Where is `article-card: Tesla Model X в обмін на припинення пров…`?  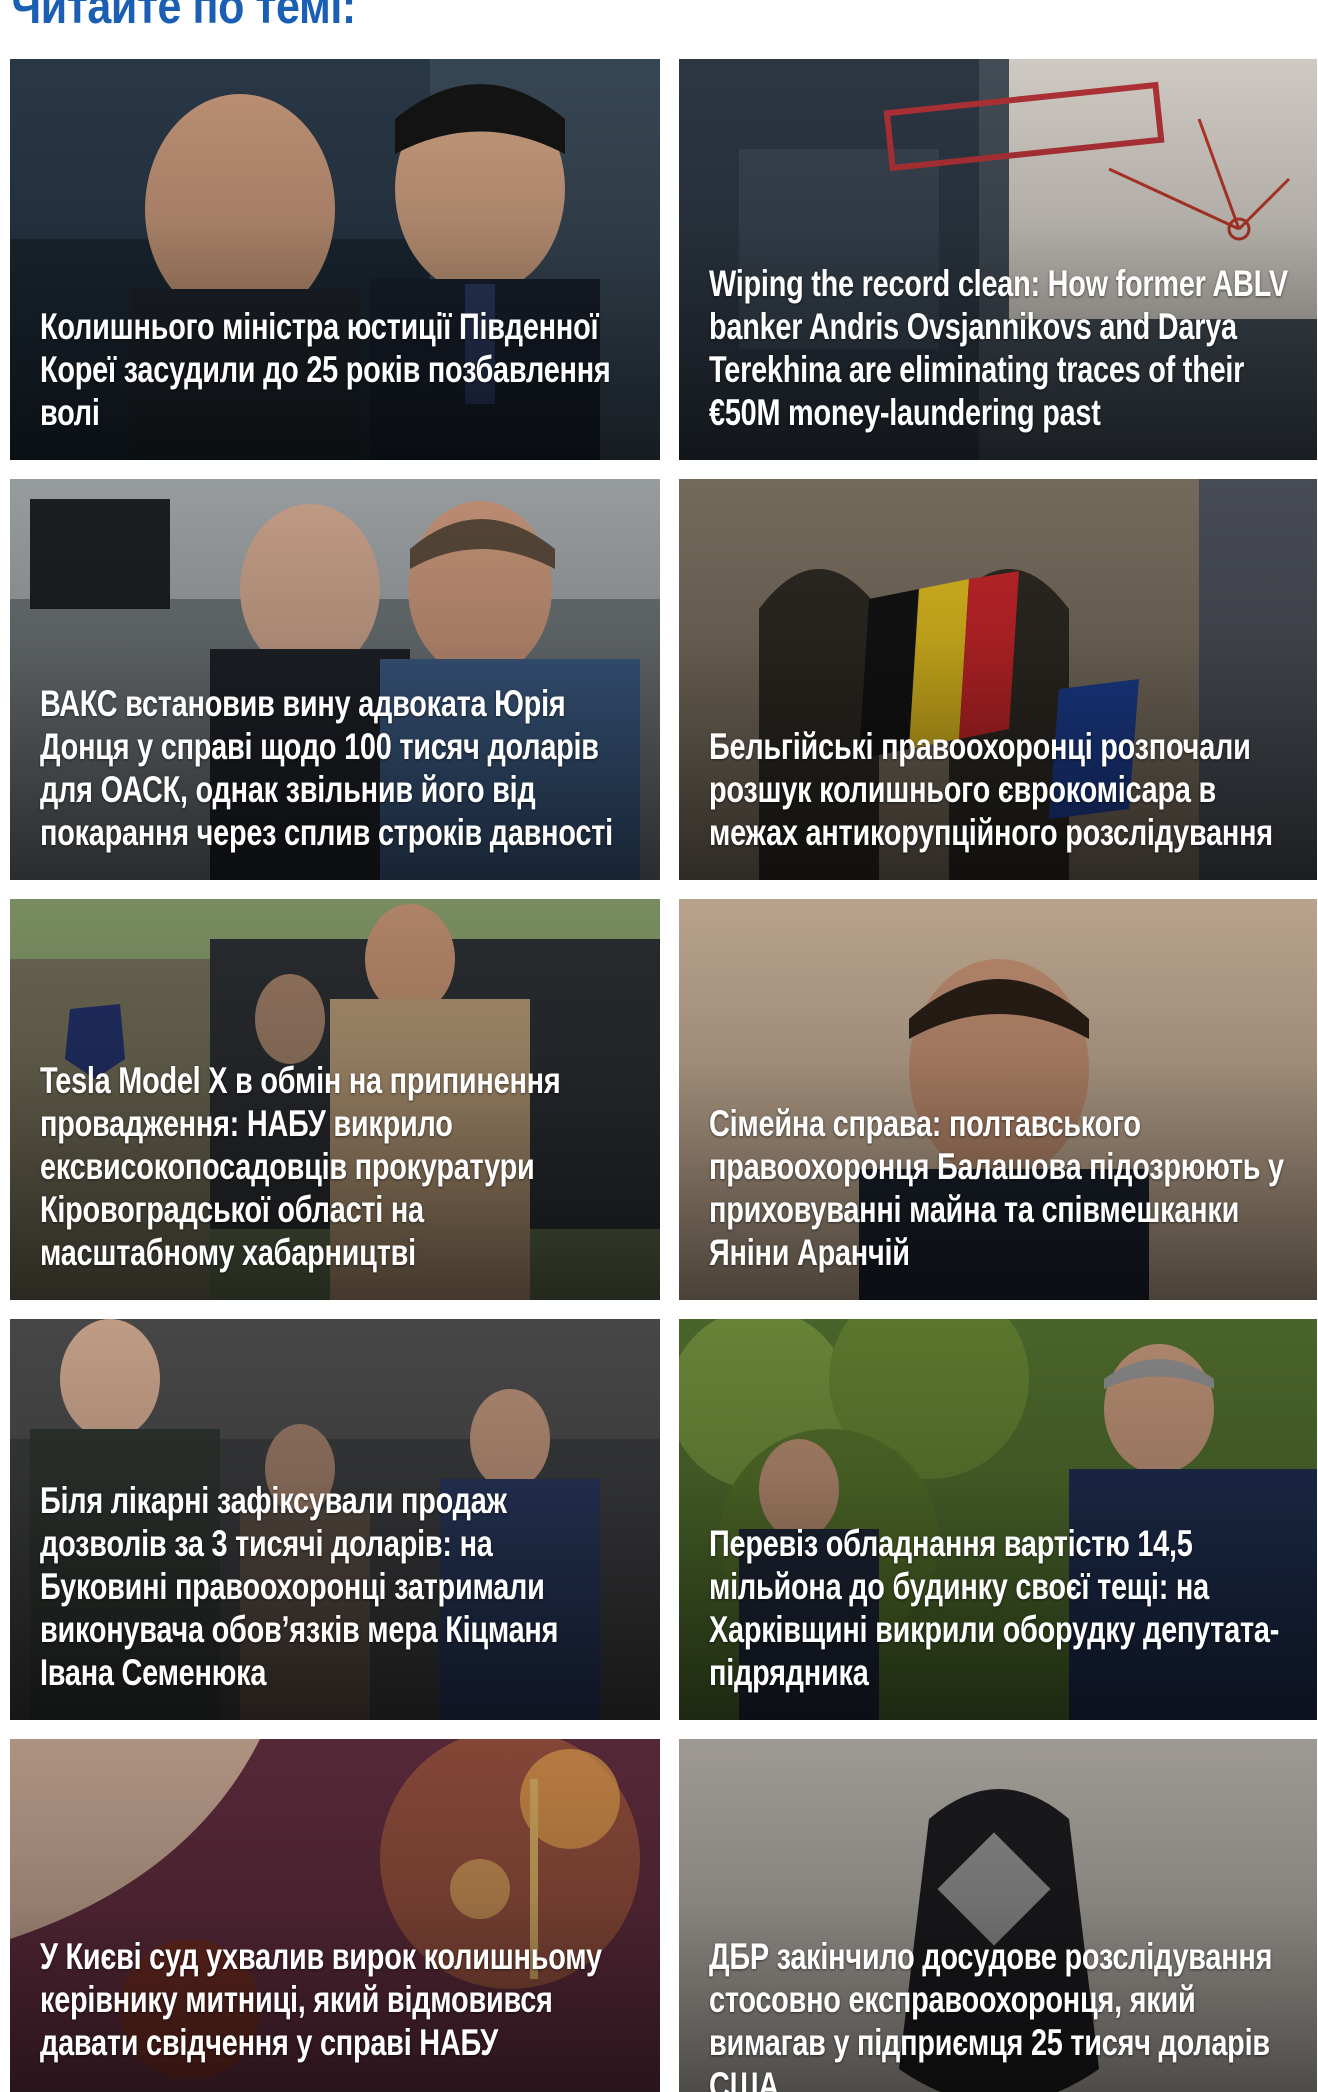 article-card: Tesla Model X в обмін на припинення пров… is located at coordinates (335, 1099).